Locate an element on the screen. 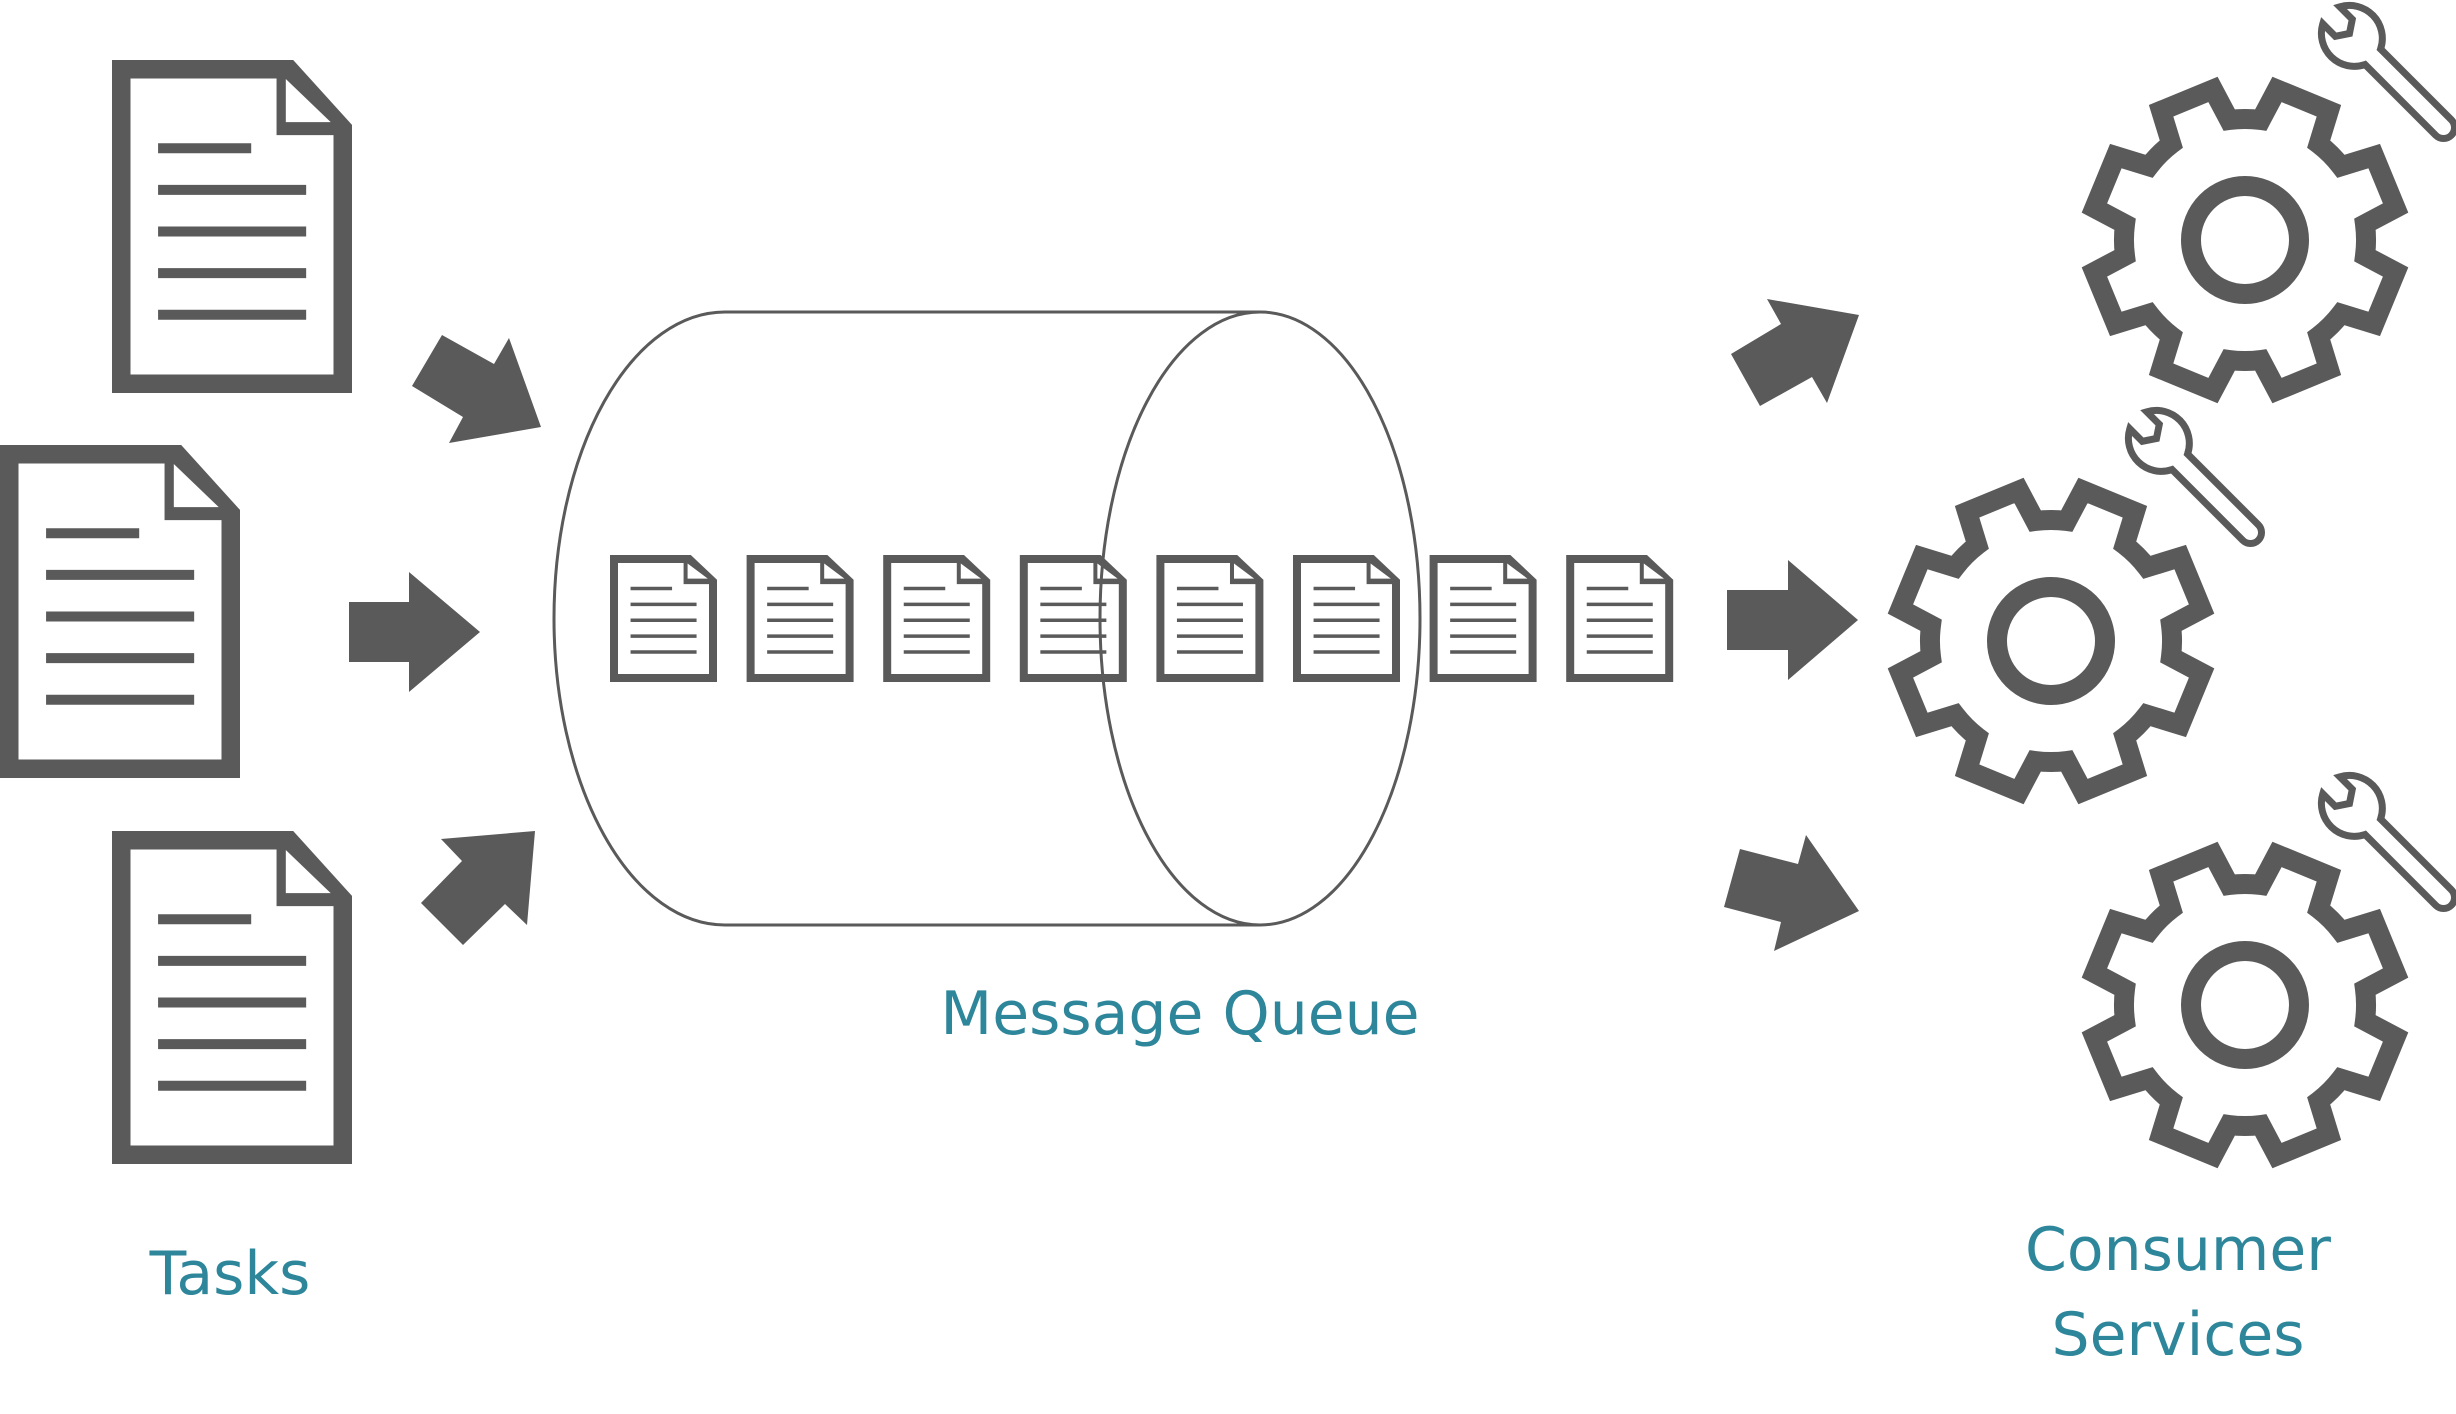 This screenshot has width=2456, height=1414. tasks-label: Tasks is located at coordinates (230, 1274).